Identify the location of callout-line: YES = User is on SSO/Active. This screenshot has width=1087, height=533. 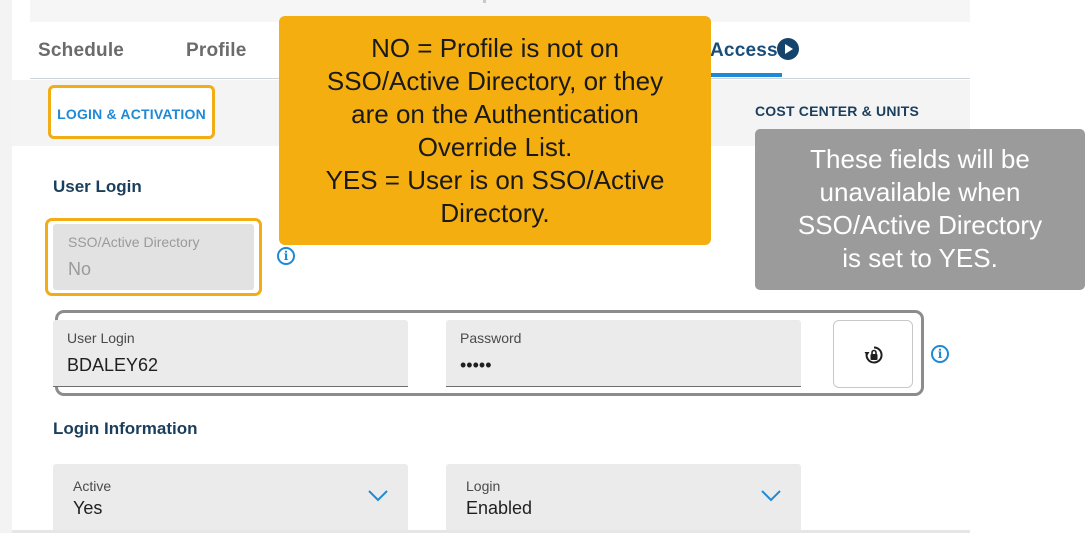
(495, 180).